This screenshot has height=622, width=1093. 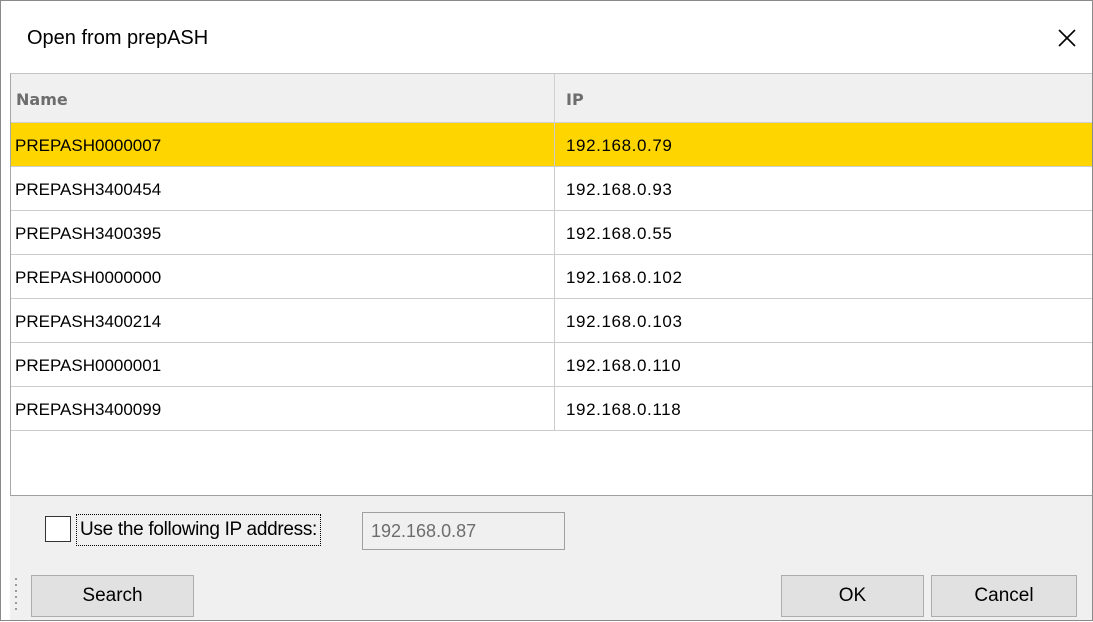 I want to click on use-ip-address-checkbox, so click(x=58, y=529).